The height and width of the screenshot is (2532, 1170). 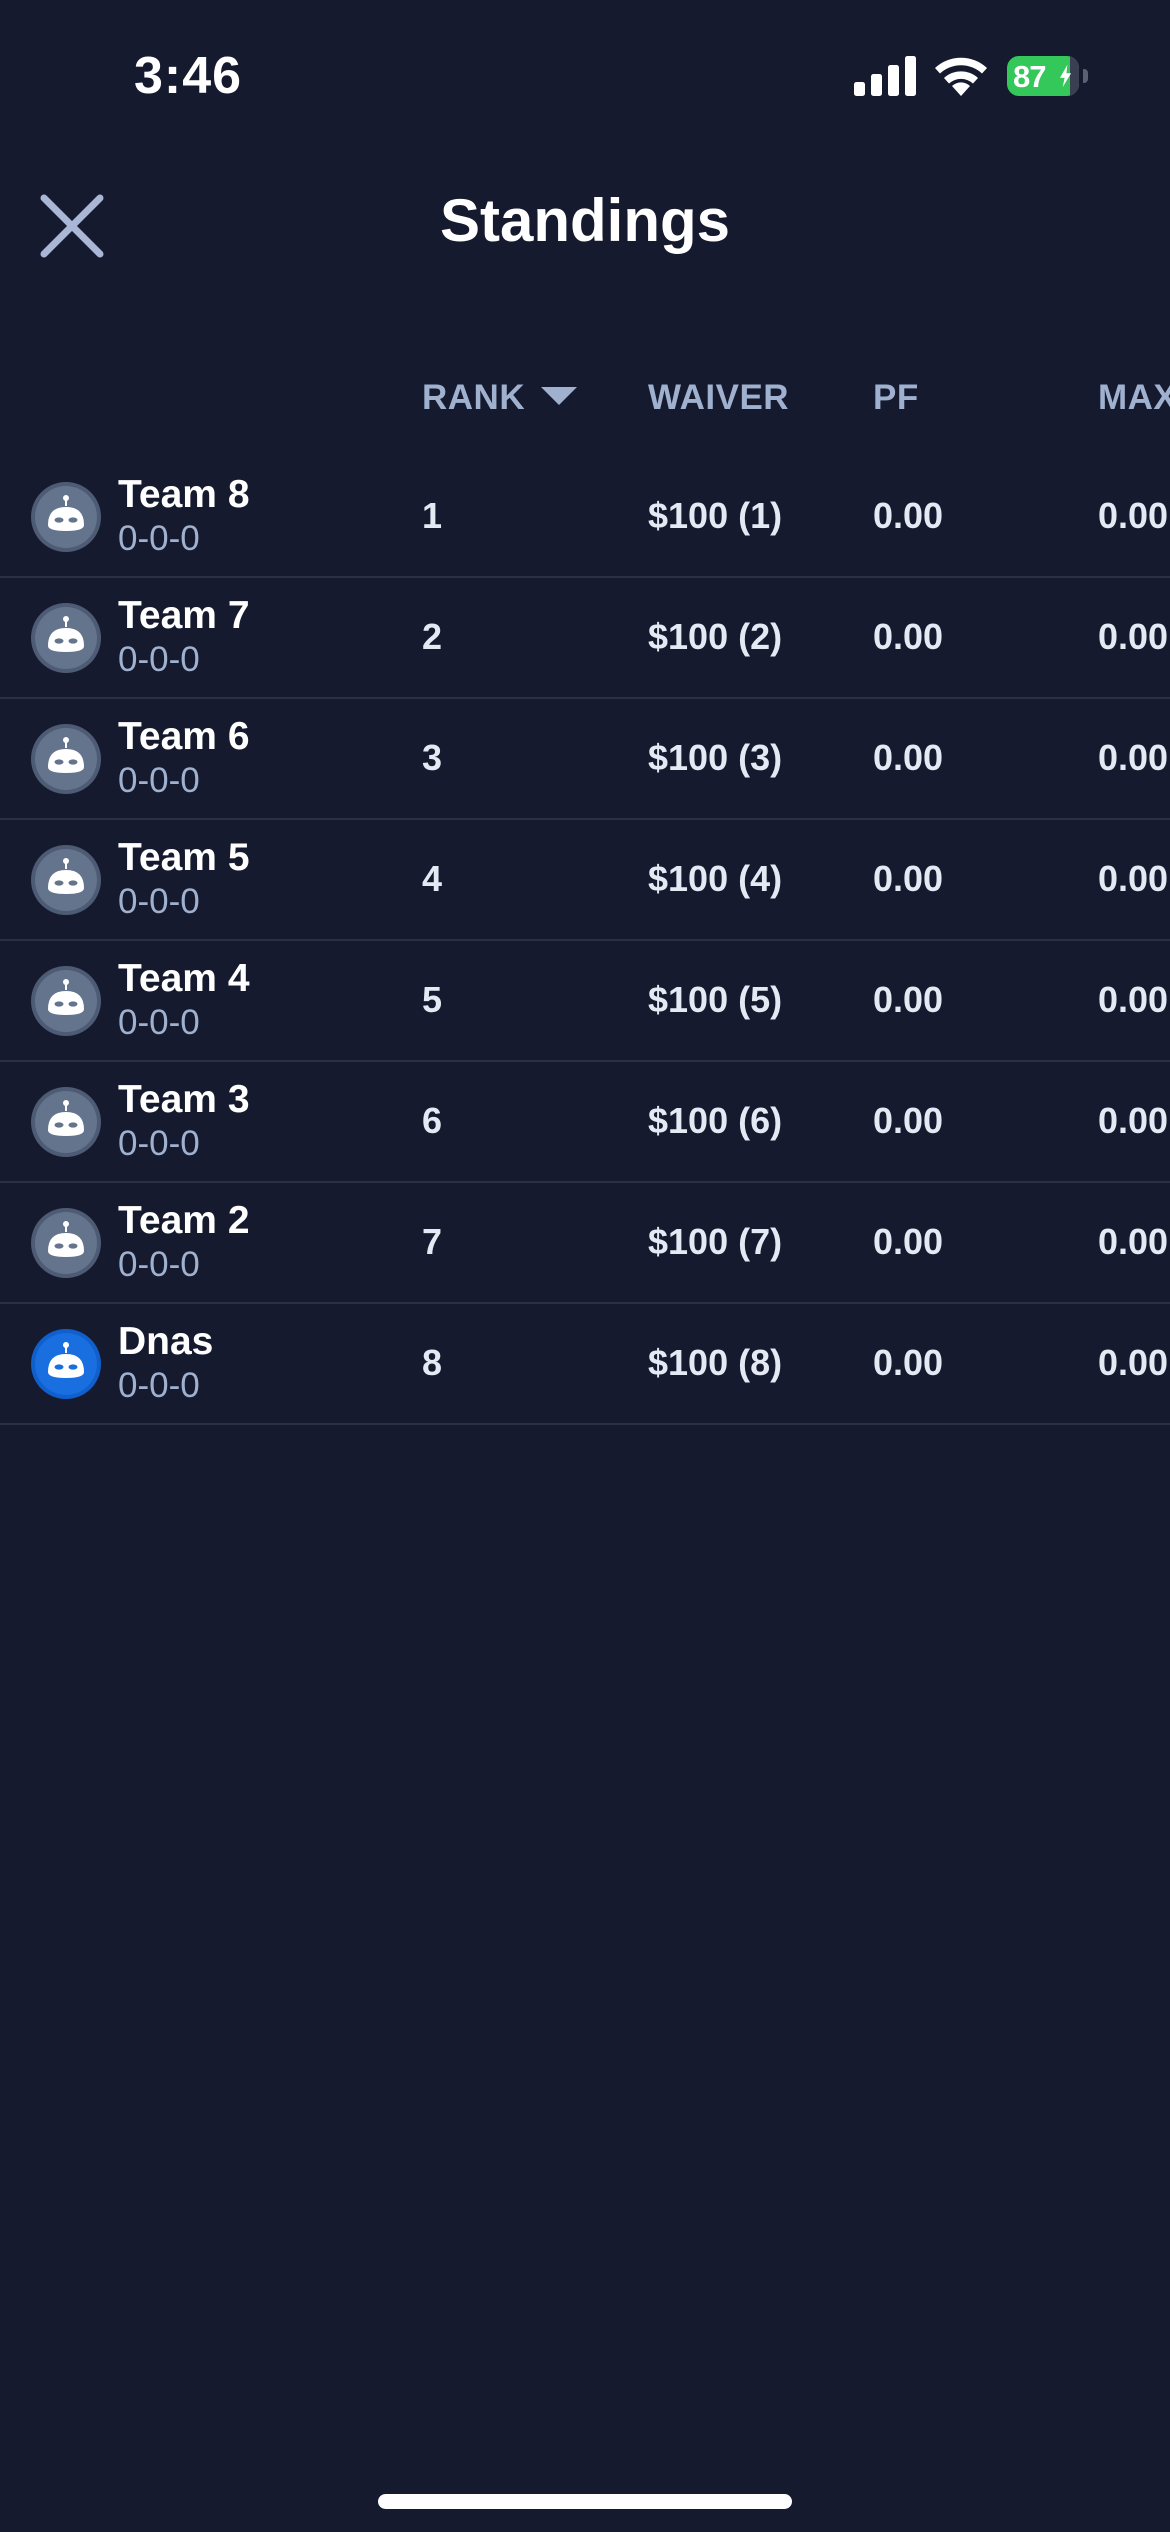 What do you see at coordinates (184, 978) in the screenshot?
I see `team-name: Team 4` at bounding box center [184, 978].